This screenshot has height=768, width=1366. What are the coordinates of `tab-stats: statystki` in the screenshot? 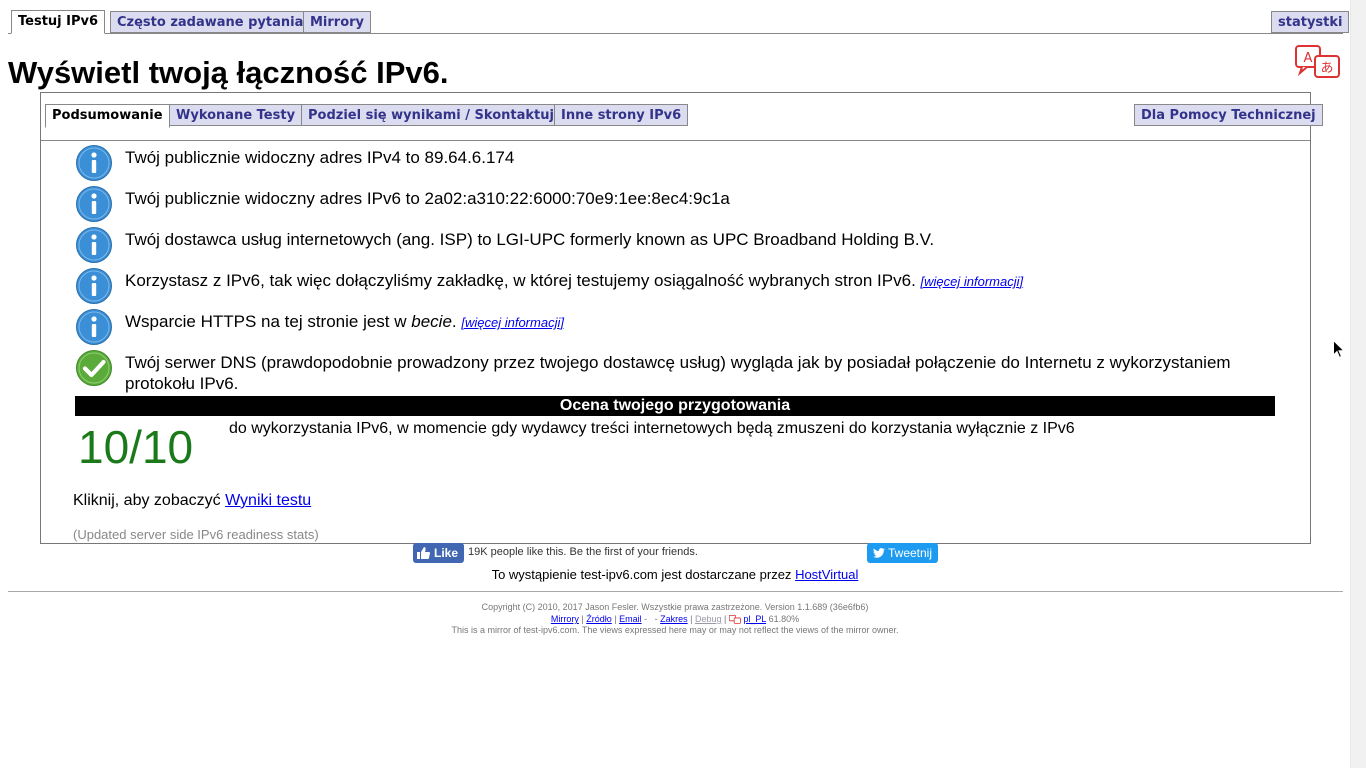 It's located at (1310, 22).